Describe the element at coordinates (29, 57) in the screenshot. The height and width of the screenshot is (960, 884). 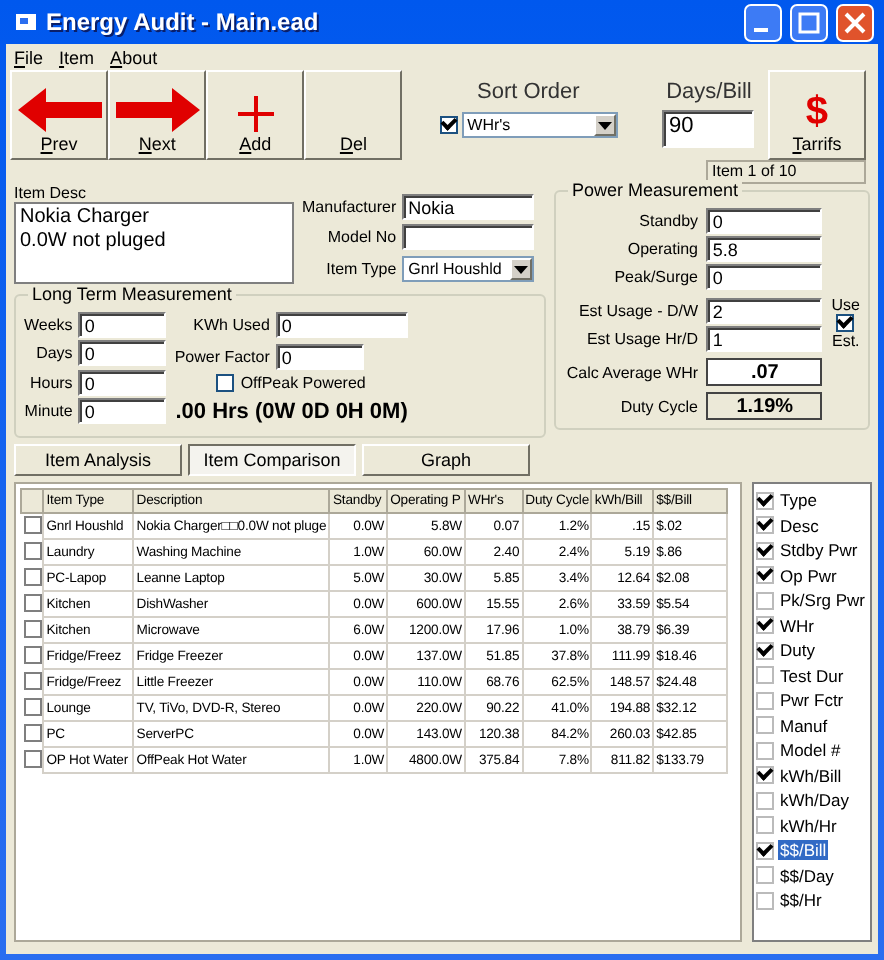
I see `menu-item: File` at that location.